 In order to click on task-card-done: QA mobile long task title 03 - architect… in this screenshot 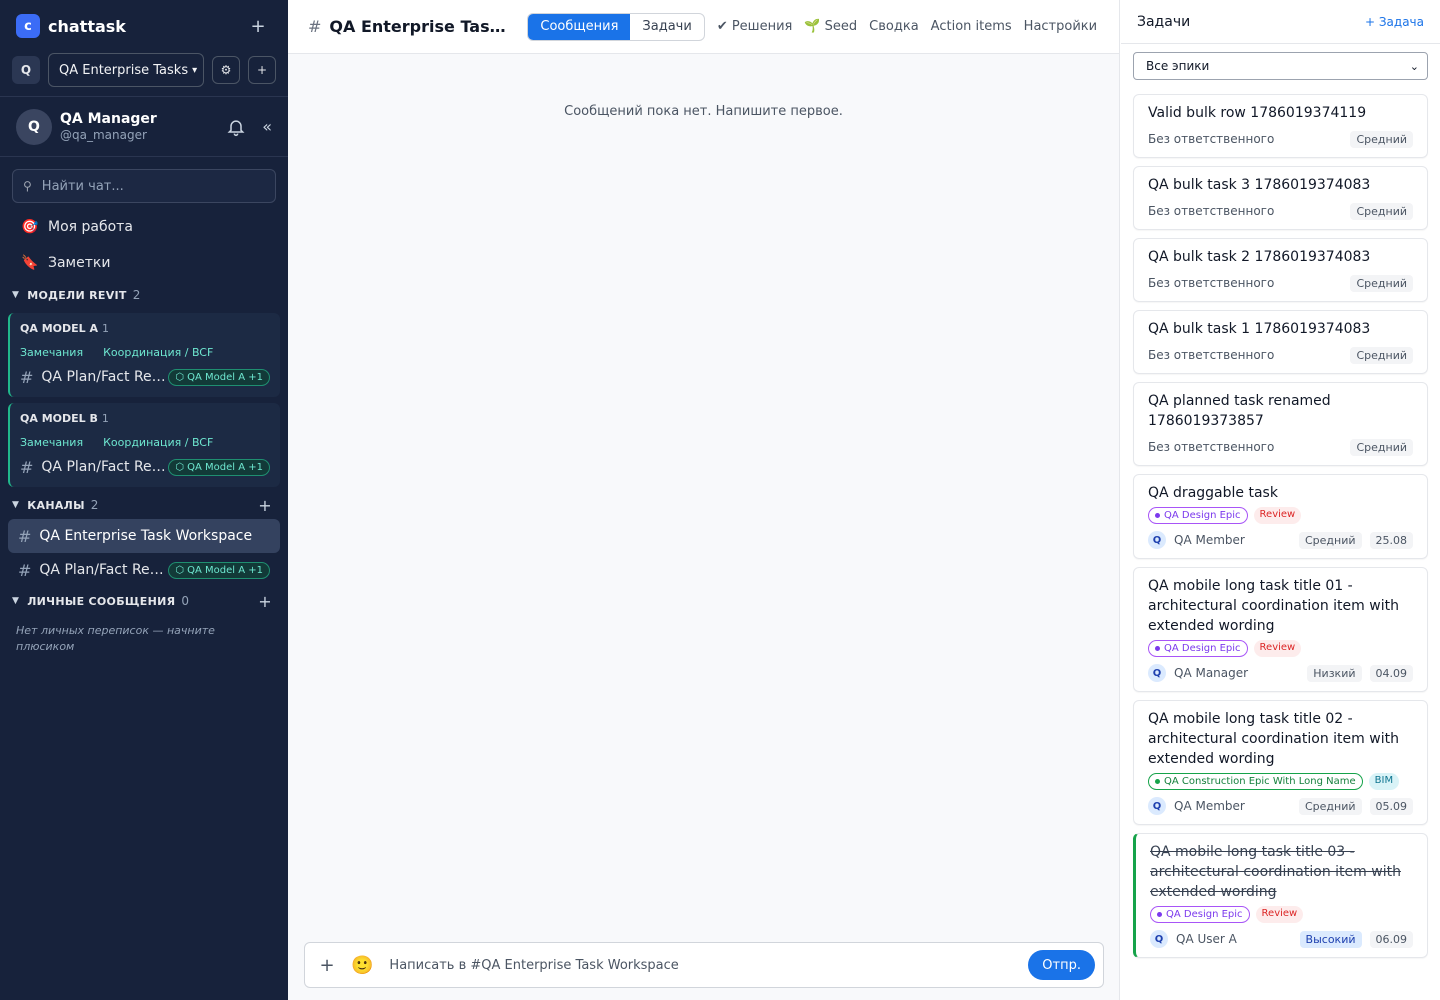, I will do `click(1280, 895)`.